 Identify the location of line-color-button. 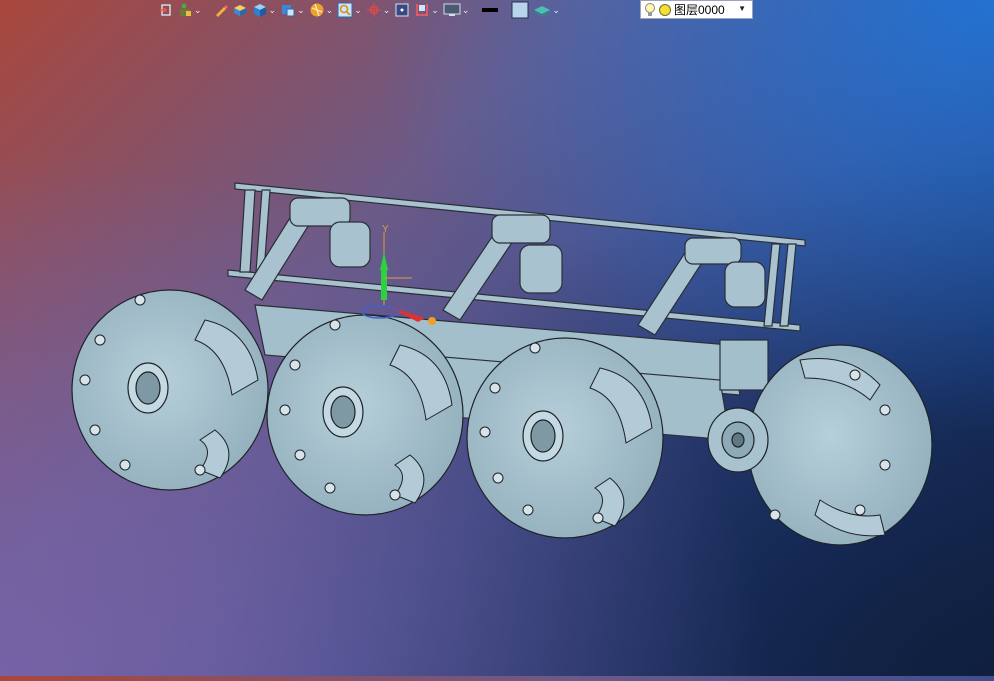
(490, 10).